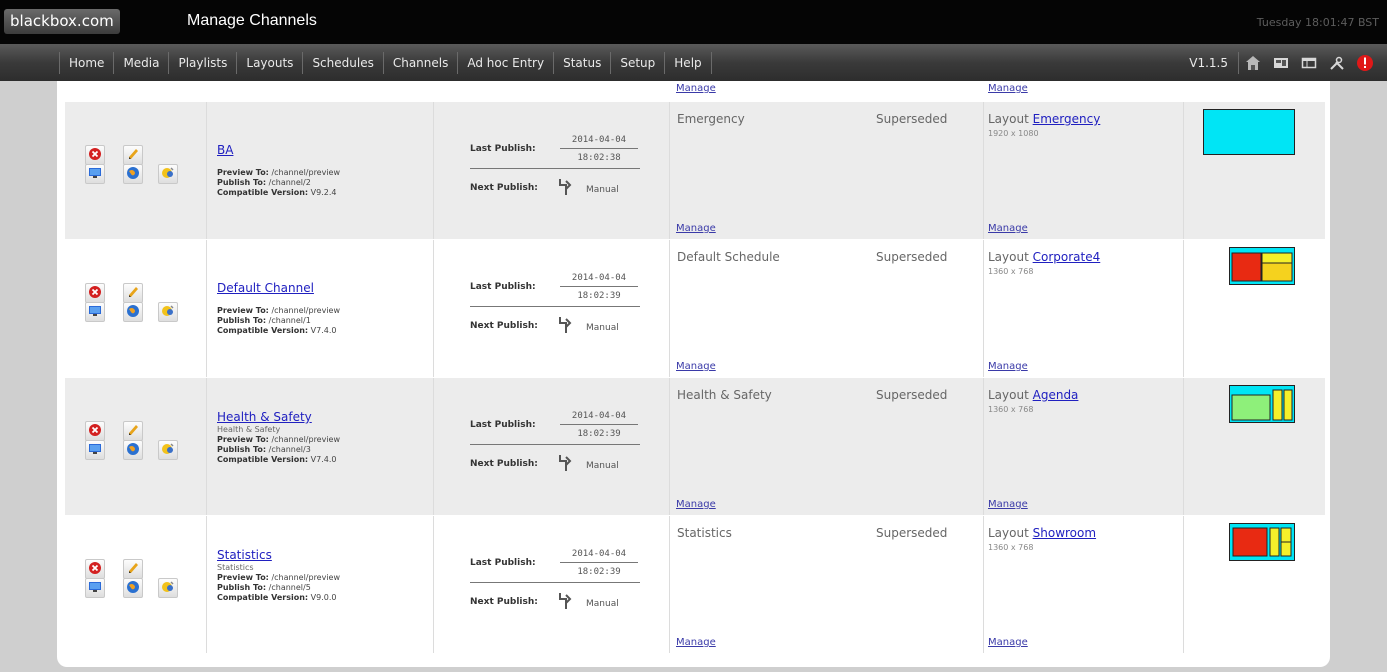 This screenshot has width=1387, height=672. Describe the element at coordinates (264, 417) in the screenshot. I see `channel-name-link: Health & Safety` at that location.